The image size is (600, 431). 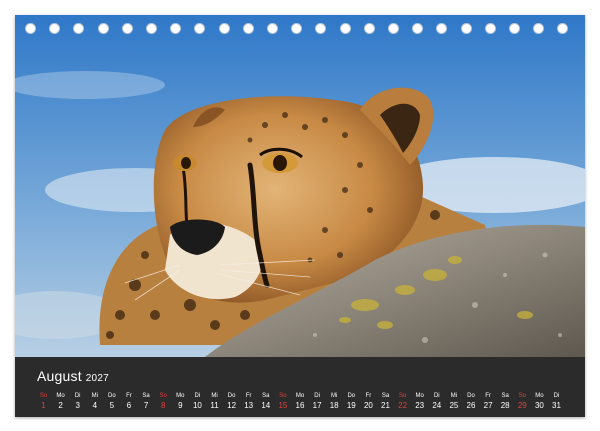 I want to click on day-cell: Di 17, so click(x=317, y=402).